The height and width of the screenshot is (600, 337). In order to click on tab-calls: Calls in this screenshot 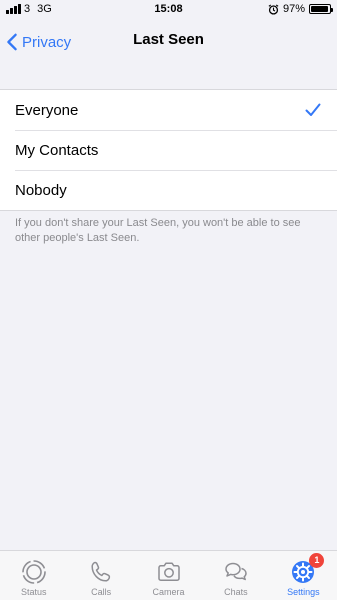, I will do `click(100, 575)`.